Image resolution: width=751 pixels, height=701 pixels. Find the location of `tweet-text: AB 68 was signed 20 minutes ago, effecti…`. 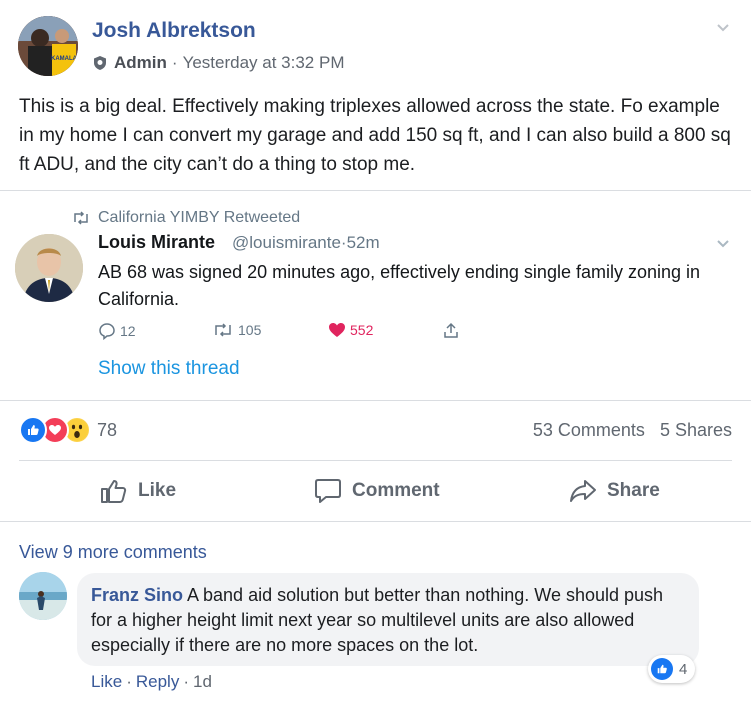

tweet-text: AB 68 was signed 20 minutes ago, effecti… is located at coordinates (399, 285).